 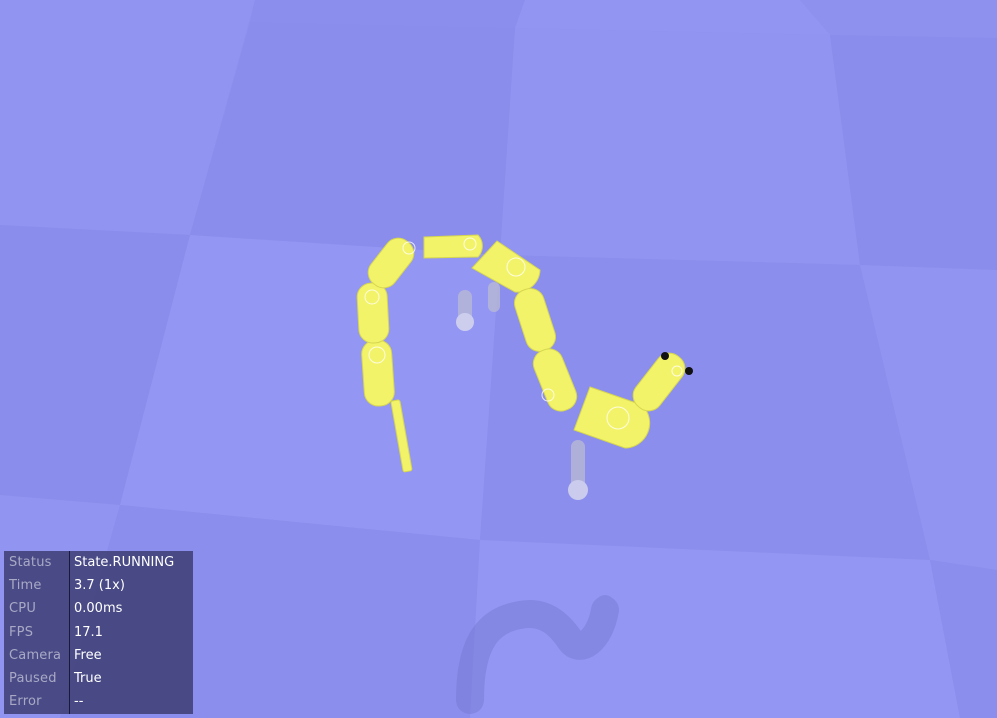 I want to click on cpu-value: 0.00ms, so click(x=98, y=609).